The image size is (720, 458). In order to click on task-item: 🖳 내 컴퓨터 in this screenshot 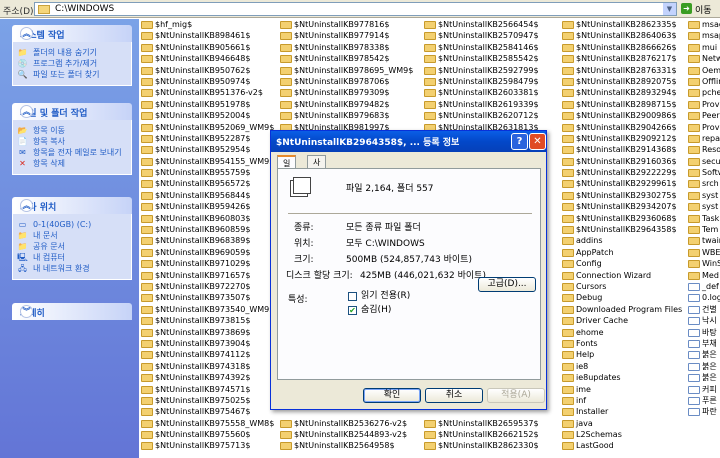, I will do `click(74, 257)`.